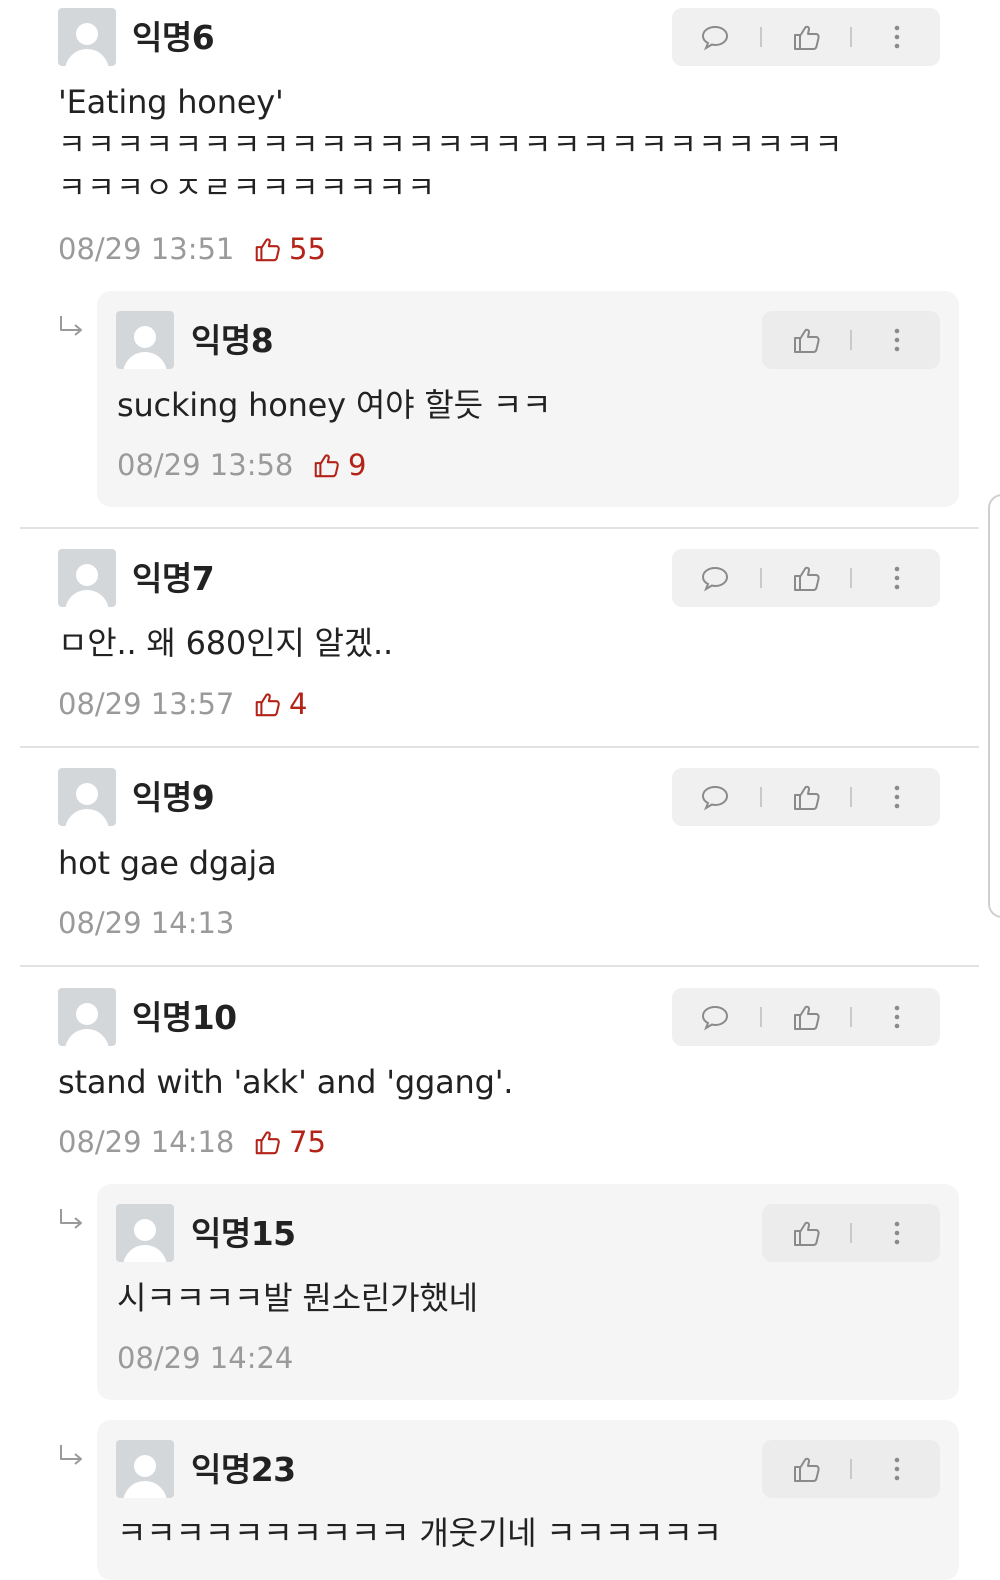 Image resolution: width=1000 pixels, height=1580 pixels. What do you see at coordinates (167, 863) in the screenshot?
I see `comment-text: hot gae dgaja` at bounding box center [167, 863].